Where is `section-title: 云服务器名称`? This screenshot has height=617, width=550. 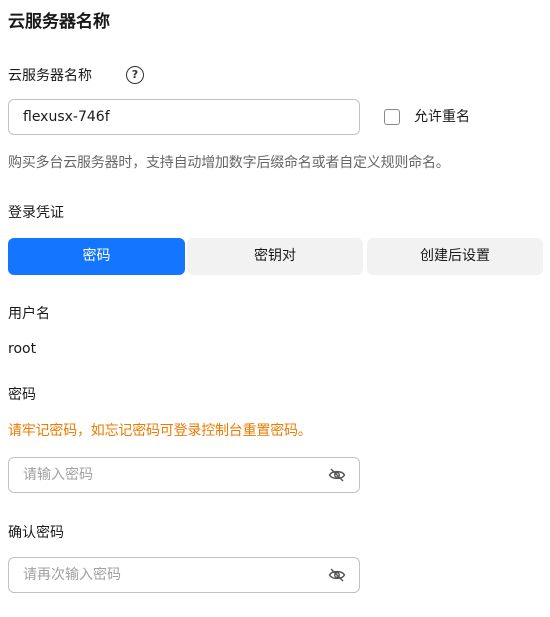 section-title: 云服务器名称 is located at coordinates (59, 22).